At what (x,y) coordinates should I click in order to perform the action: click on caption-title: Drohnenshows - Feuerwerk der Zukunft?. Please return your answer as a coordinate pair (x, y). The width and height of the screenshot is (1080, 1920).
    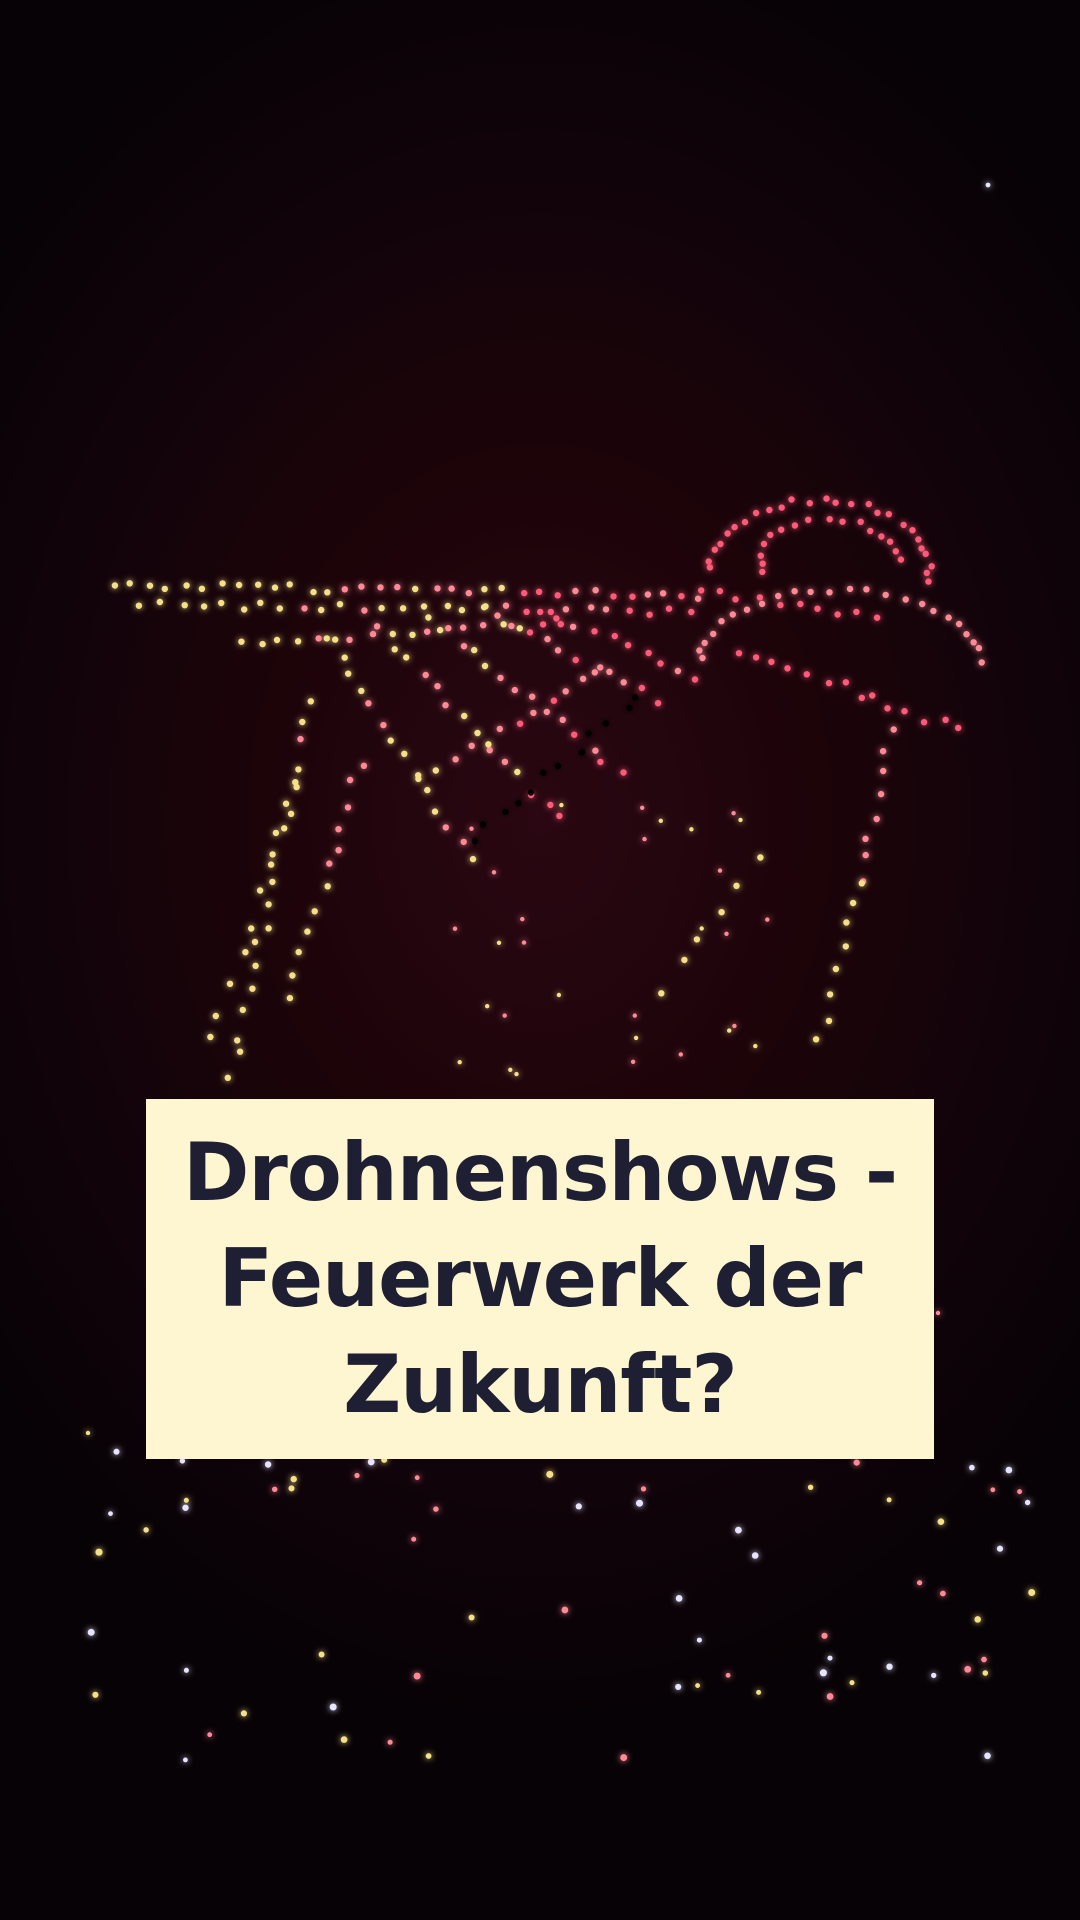
    Looking at the image, I should click on (540, 1278).